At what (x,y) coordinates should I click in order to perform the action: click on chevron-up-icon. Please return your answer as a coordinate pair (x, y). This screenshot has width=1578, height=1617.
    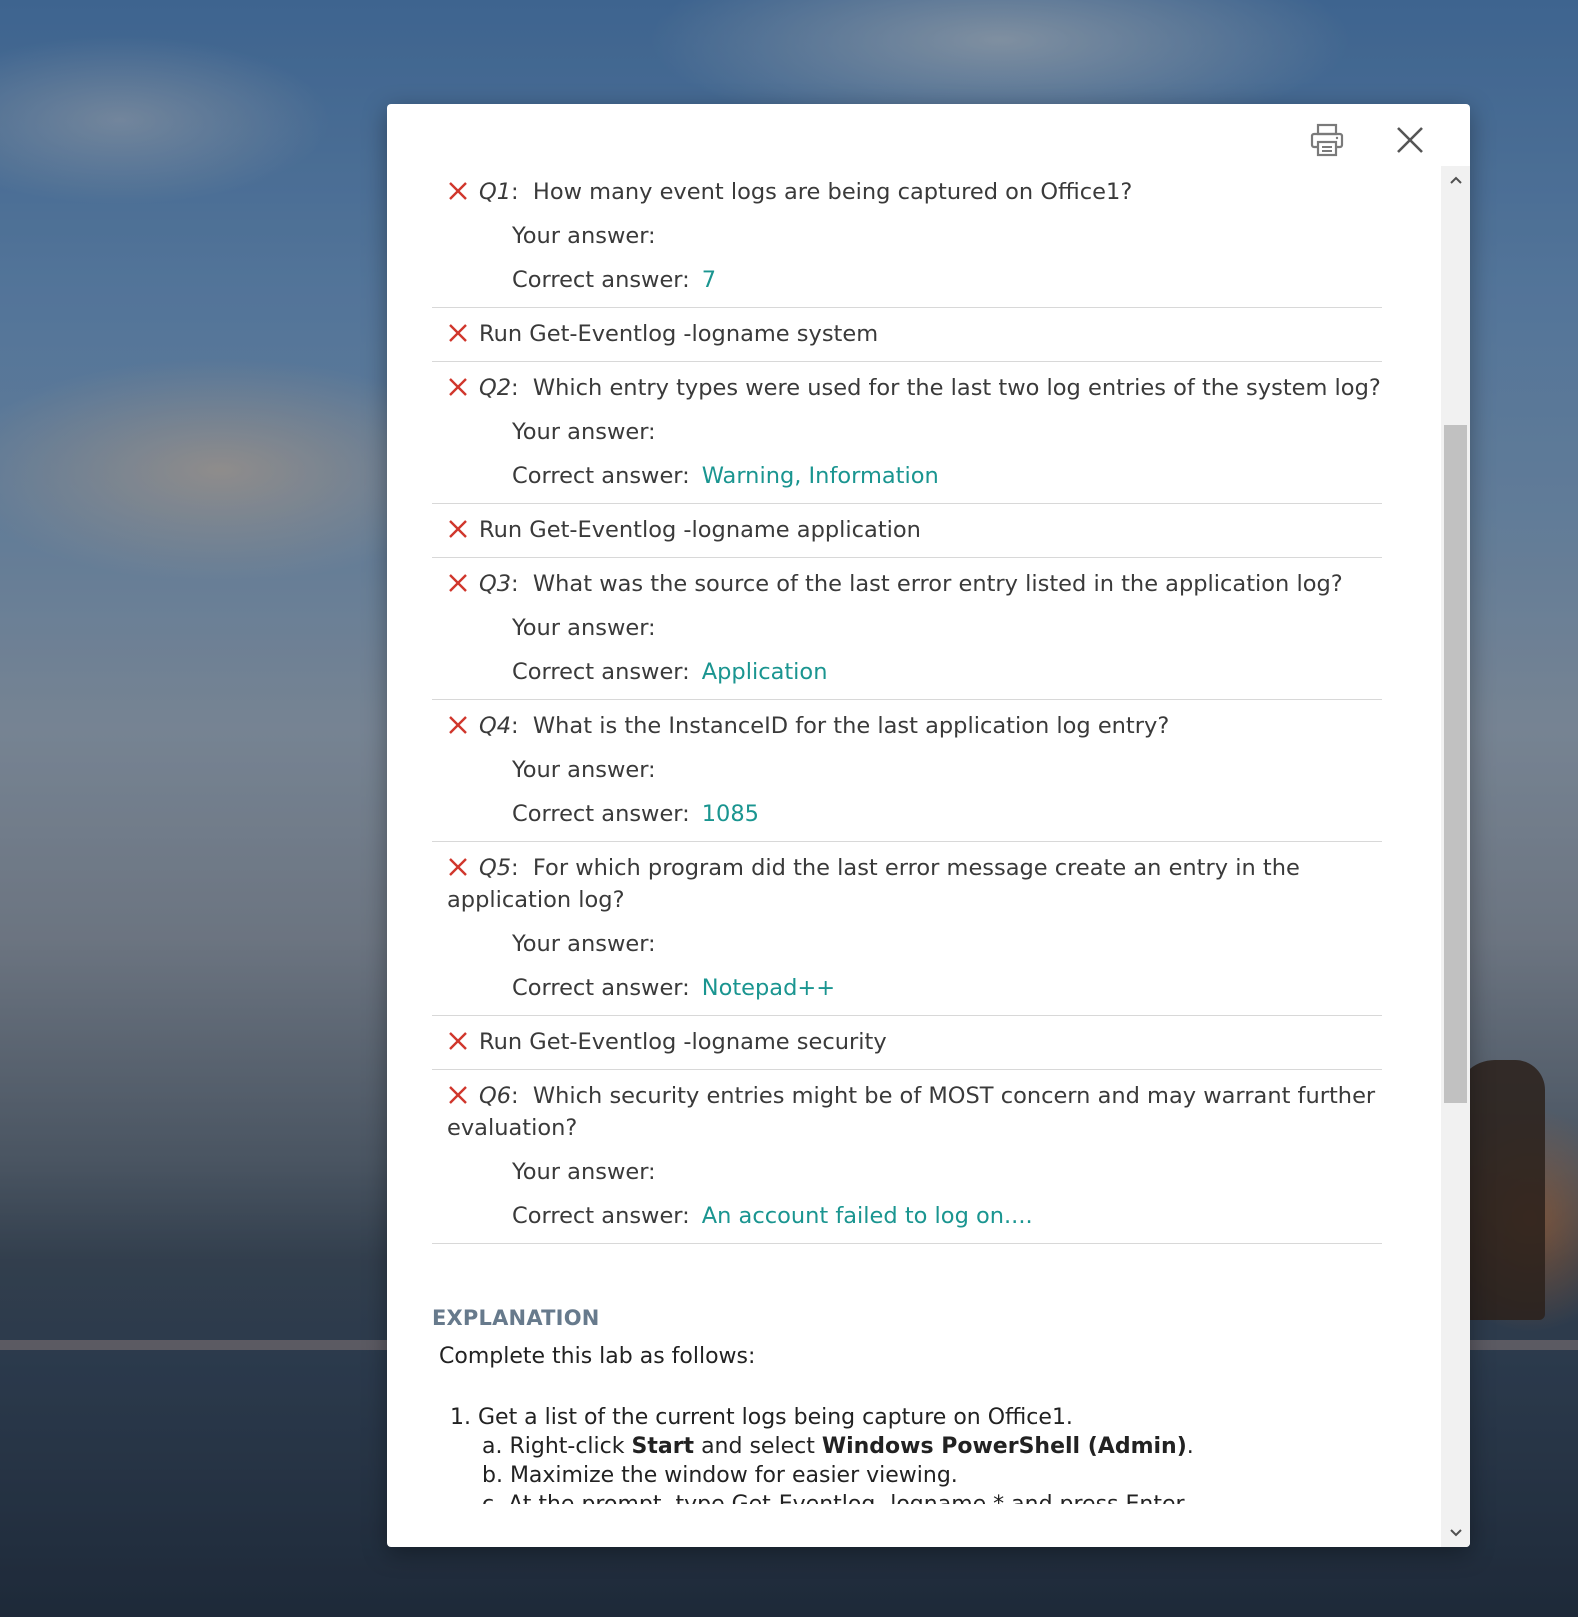
    Looking at the image, I should click on (1455, 180).